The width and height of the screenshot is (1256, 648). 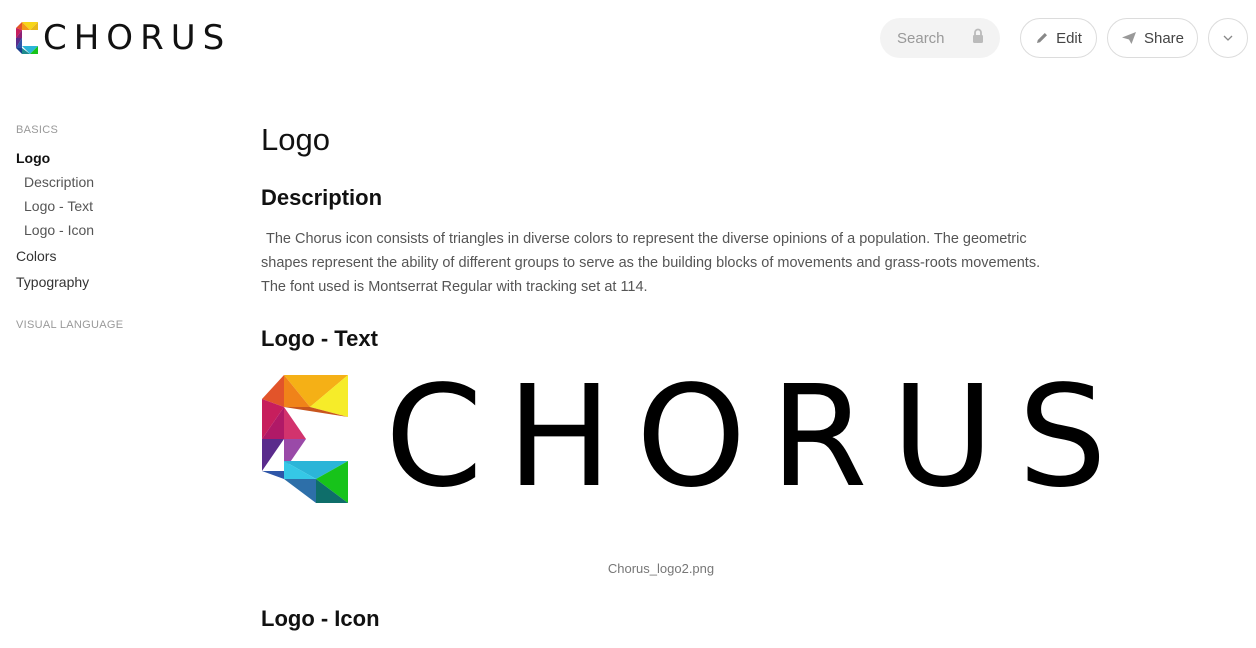 I want to click on logo-caption: Chorus_logo2.png, so click(x=661, y=568).